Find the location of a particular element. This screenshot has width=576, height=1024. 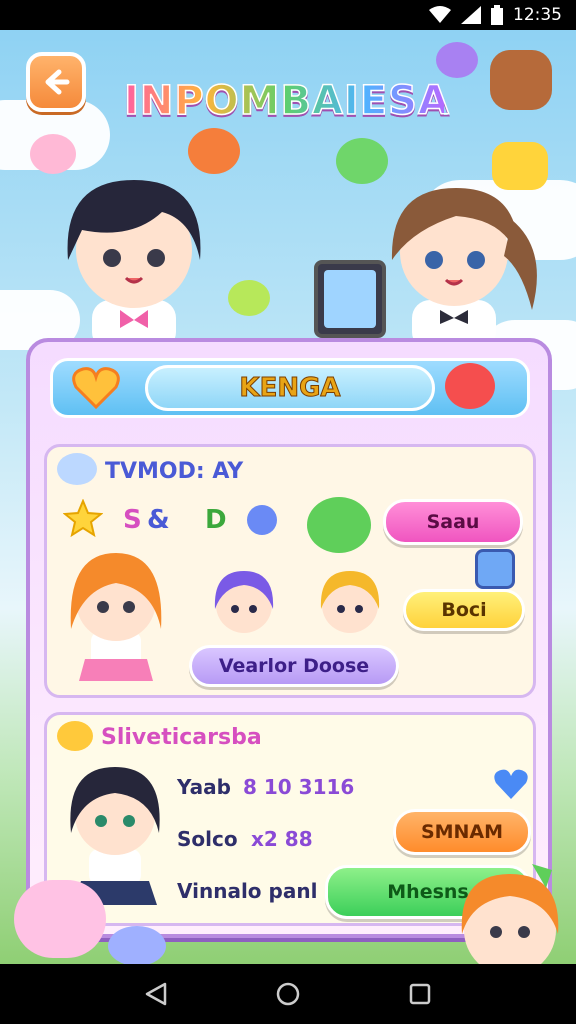

blue-clover-icon is located at coordinates (262, 520).